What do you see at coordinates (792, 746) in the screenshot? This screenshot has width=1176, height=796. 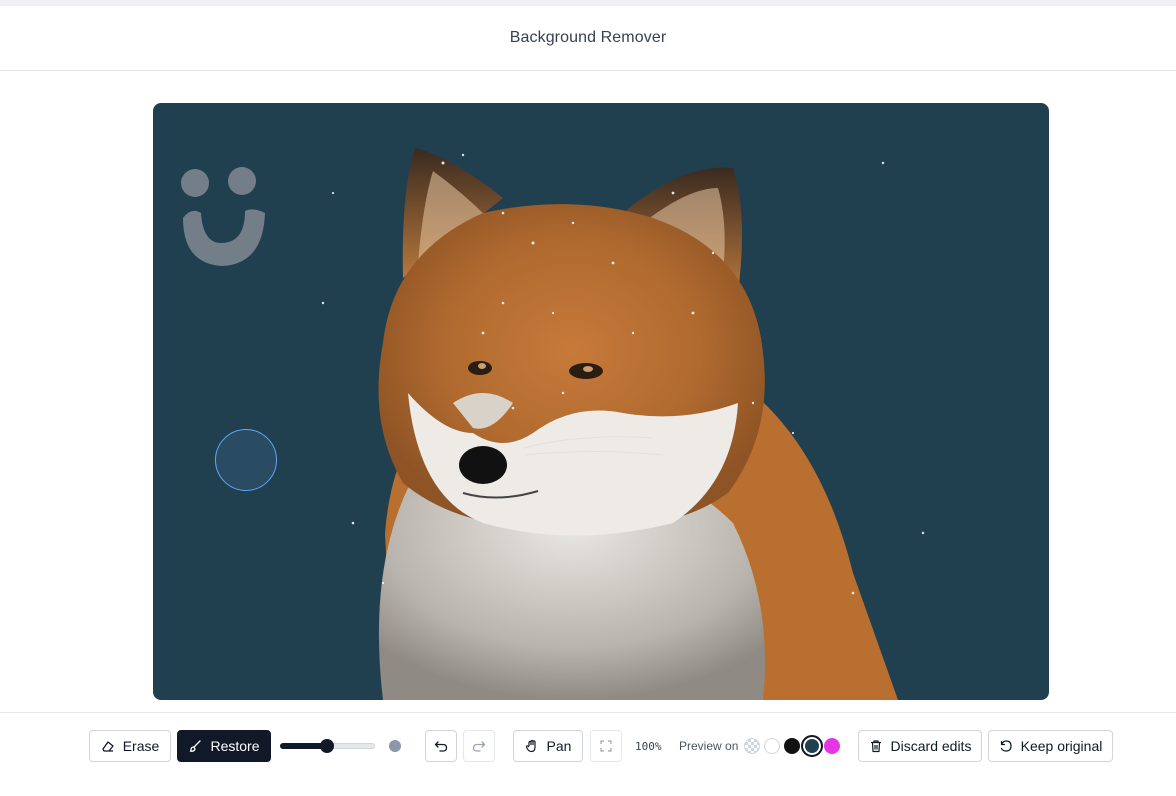 I see `swatch-black` at bounding box center [792, 746].